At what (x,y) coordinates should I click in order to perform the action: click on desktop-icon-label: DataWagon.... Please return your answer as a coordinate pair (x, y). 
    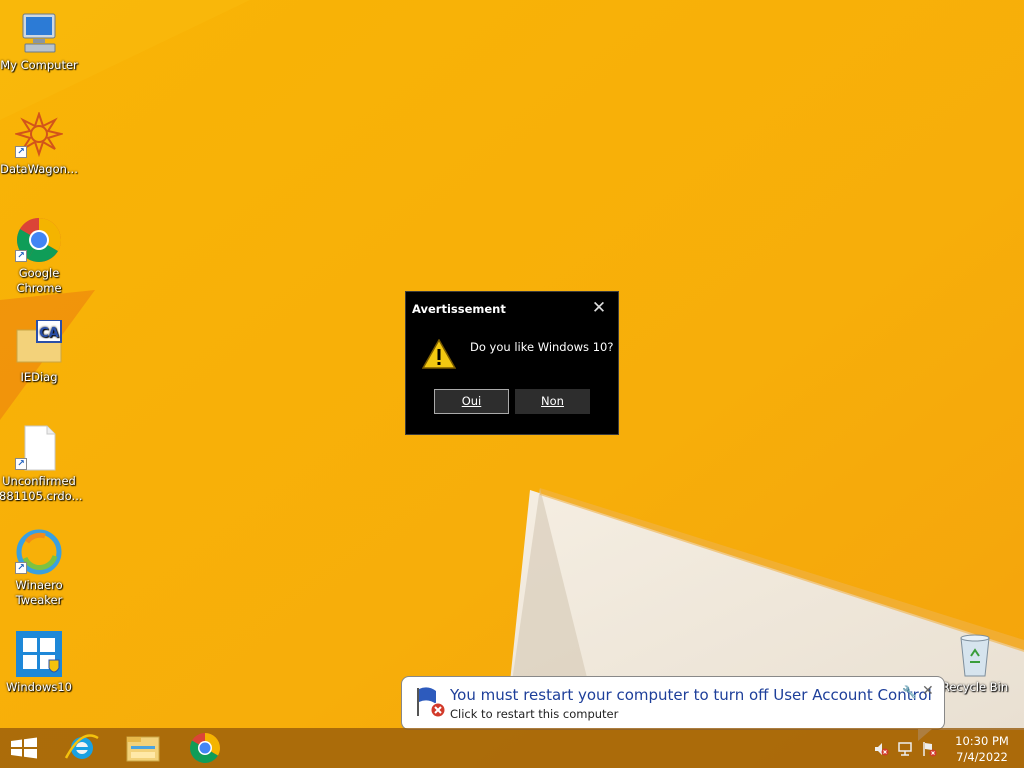
    Looking at the image, I should click on (39, 169).